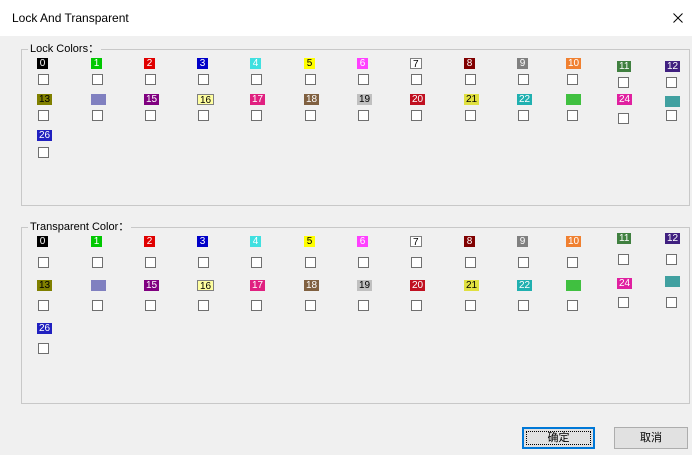  What do you see at coordinates (522, 63) in the screenshot?
I see `lock-swatch-9: 9` at bounding box center [522, 63].